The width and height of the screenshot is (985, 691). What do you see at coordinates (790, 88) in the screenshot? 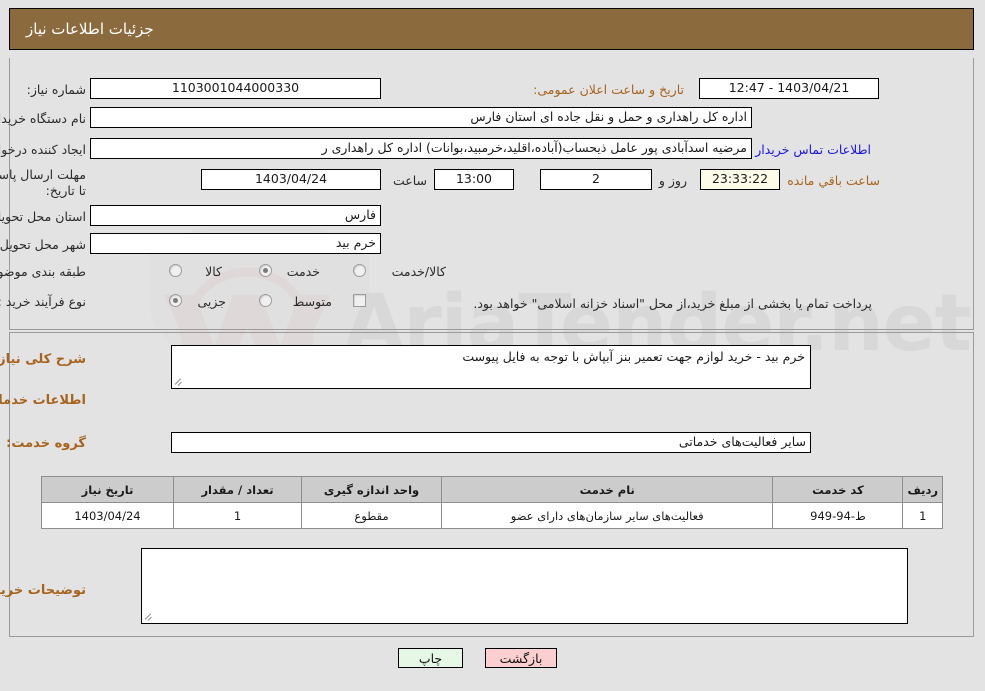
I see `public-announce-field: 1403/04/21 - 12:47` at bounding box center [790, 88].